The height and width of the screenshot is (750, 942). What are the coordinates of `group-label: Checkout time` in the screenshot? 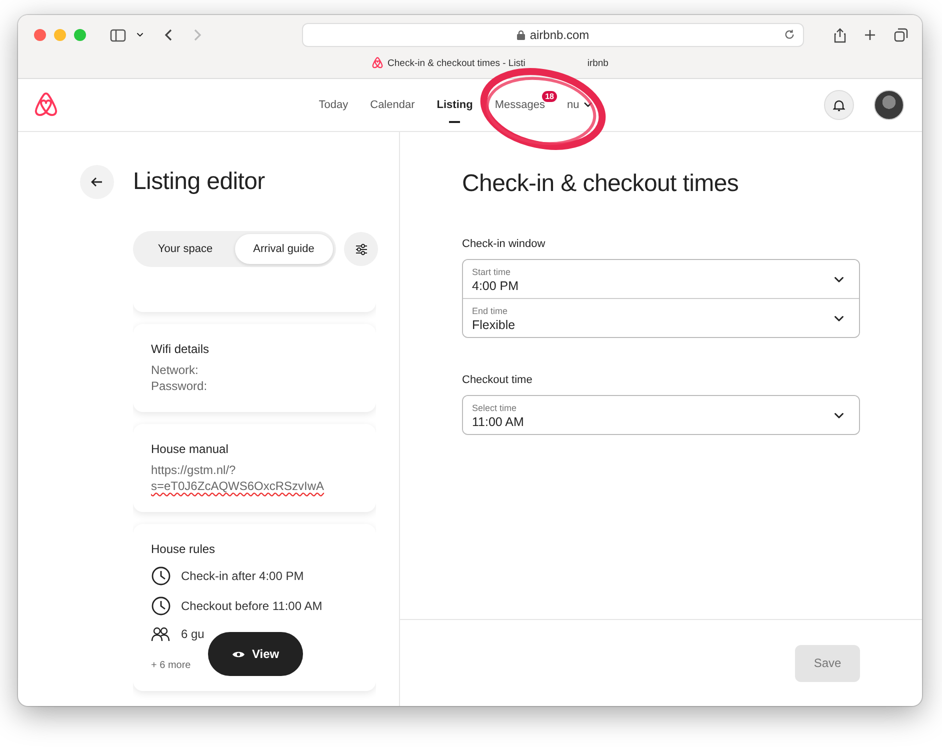 It's located at (498, 380).